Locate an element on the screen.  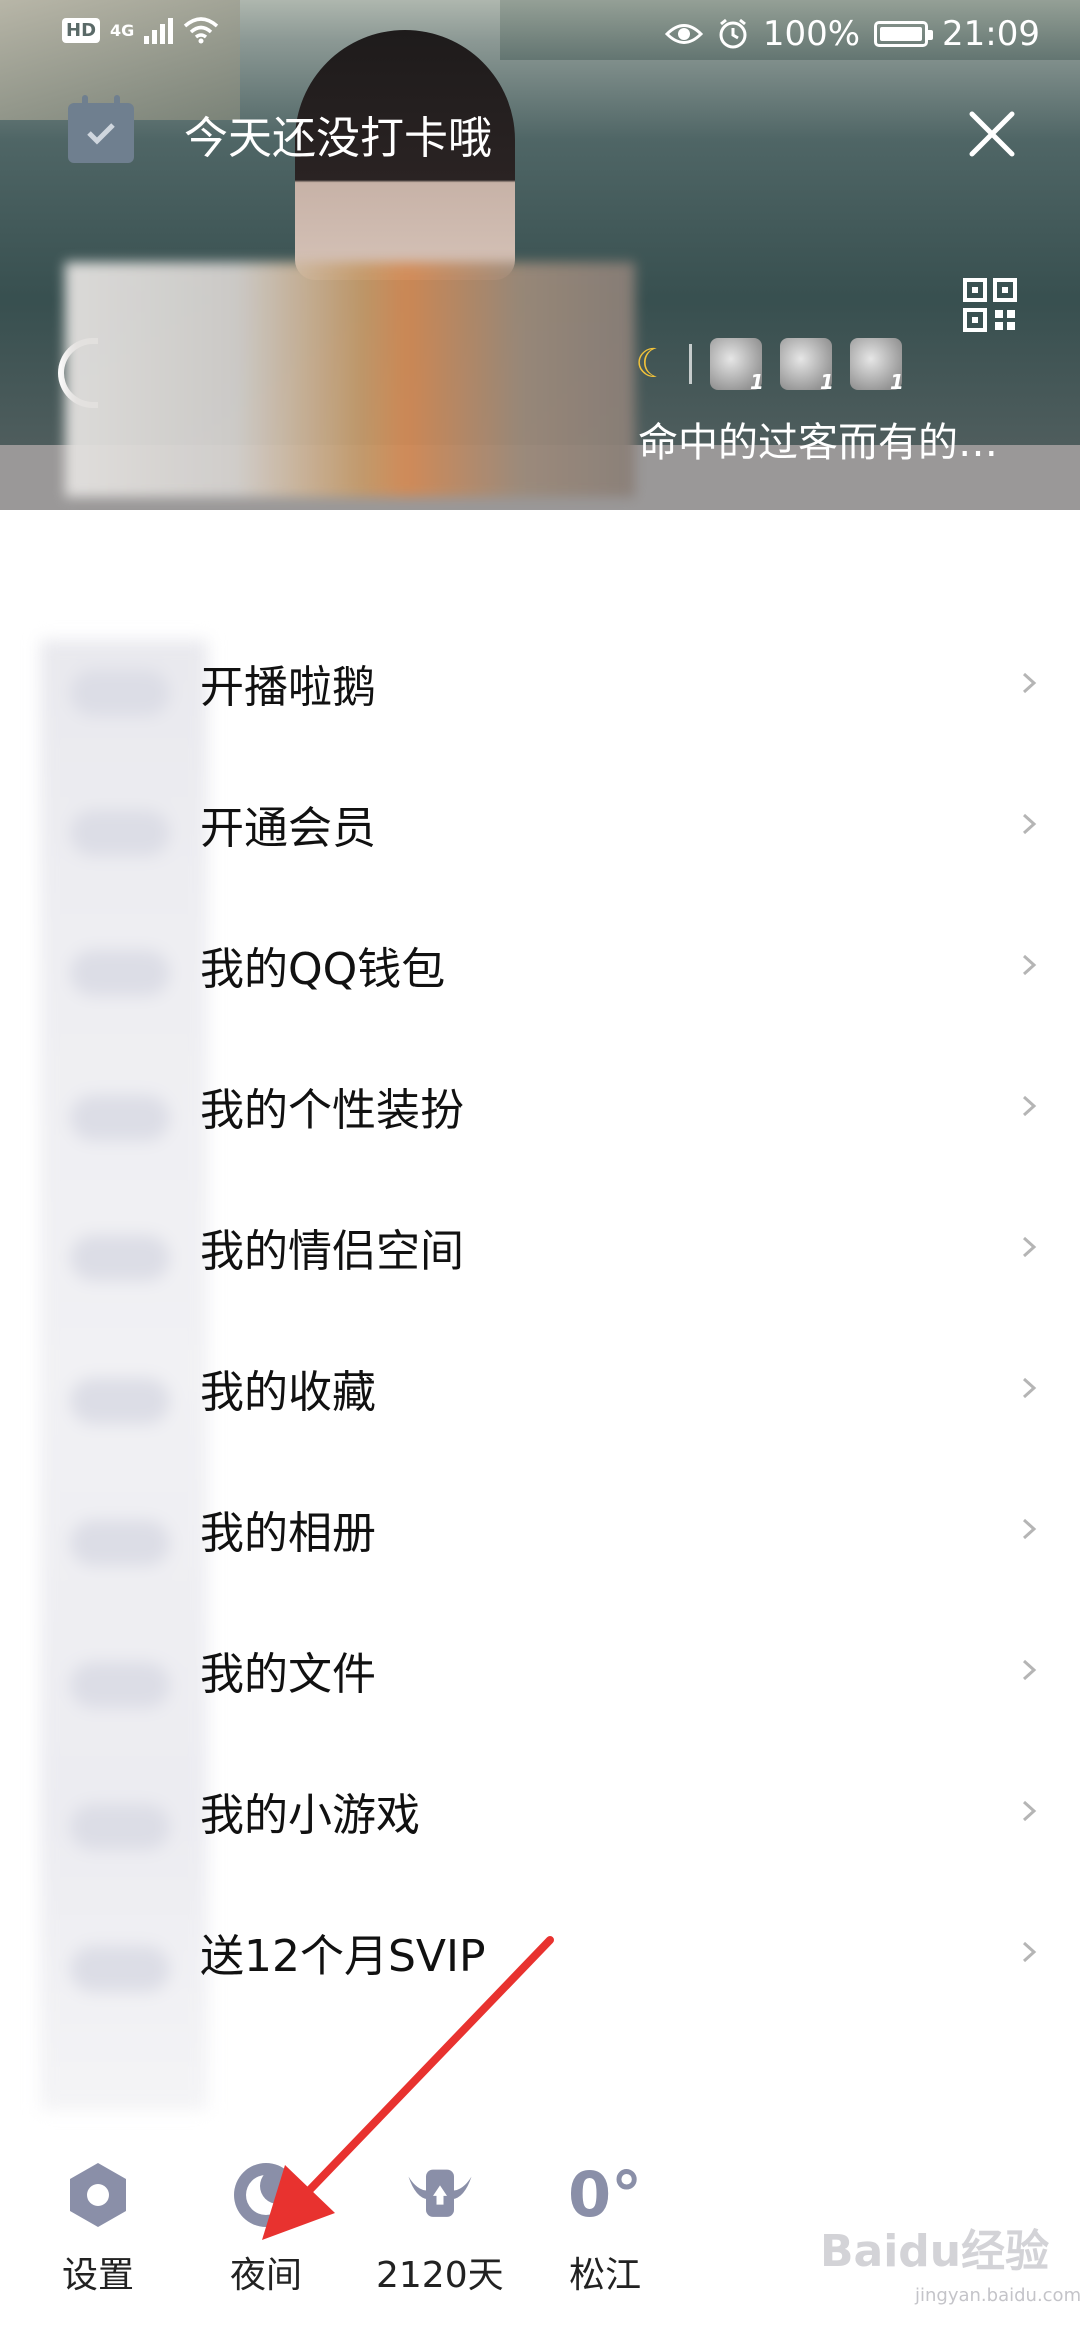
menu-item-label: 我的收藏 is located at coordinates (288, 1392).